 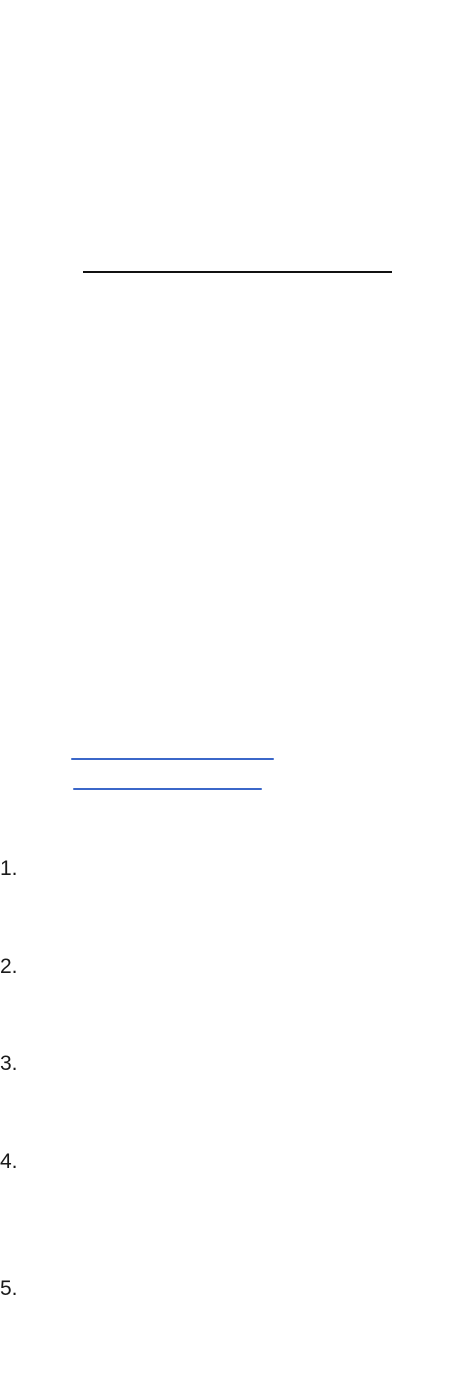 What do you see at coordinates (9, 966) in the screenshot?
I see `list-marker-2: 2.` at bounding box center [9, 966].